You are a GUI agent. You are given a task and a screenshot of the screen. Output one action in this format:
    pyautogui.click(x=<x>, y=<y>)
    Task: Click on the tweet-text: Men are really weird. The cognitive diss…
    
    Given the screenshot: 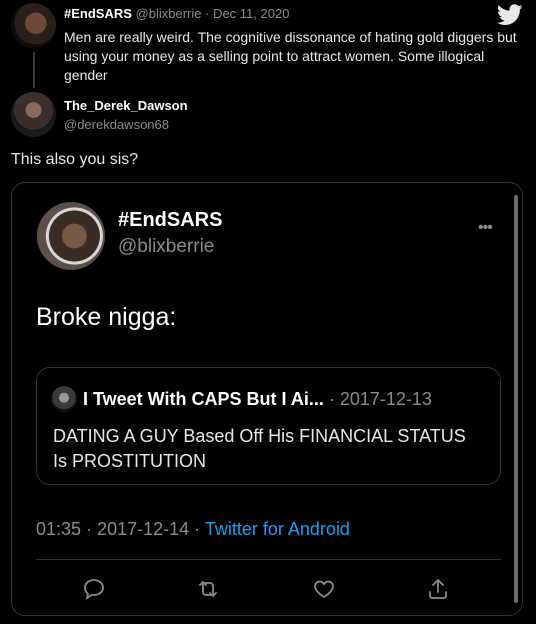 What is the action you would take?
    pyautogui.click(x=290, y=56)
    